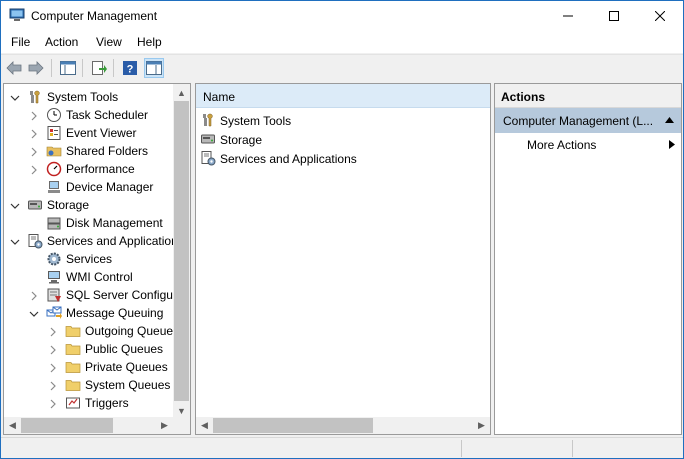  Describe the element at coordinates (83, 97) in the screenshot. I see `tree-item-label: System Tools` at that location.